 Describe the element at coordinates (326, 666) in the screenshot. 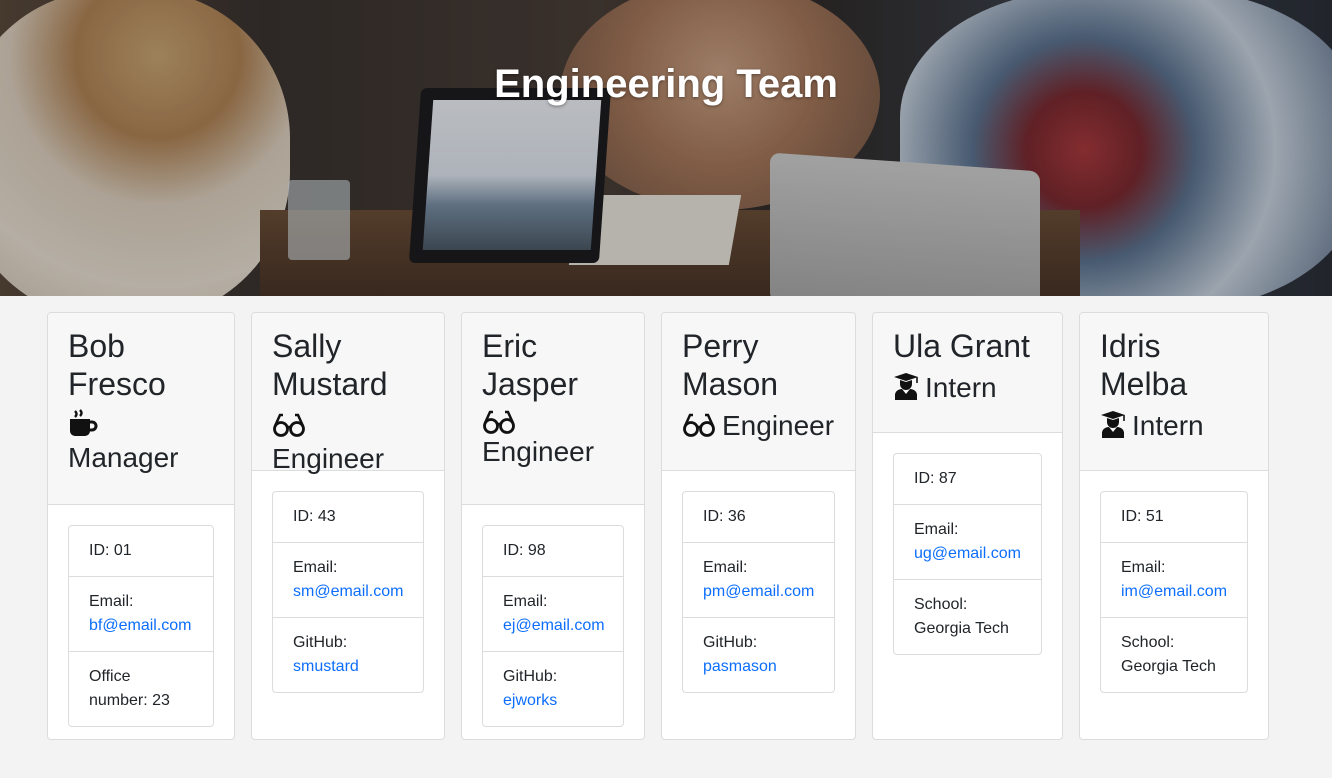

I see `github-link: smustard` at that location.